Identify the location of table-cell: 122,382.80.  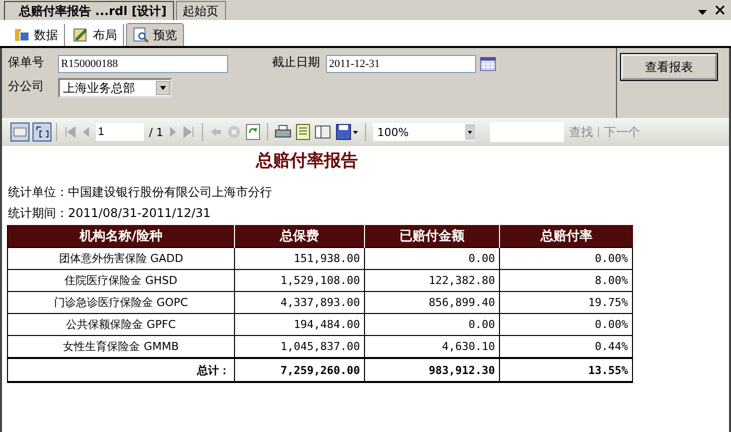
(432, 281).